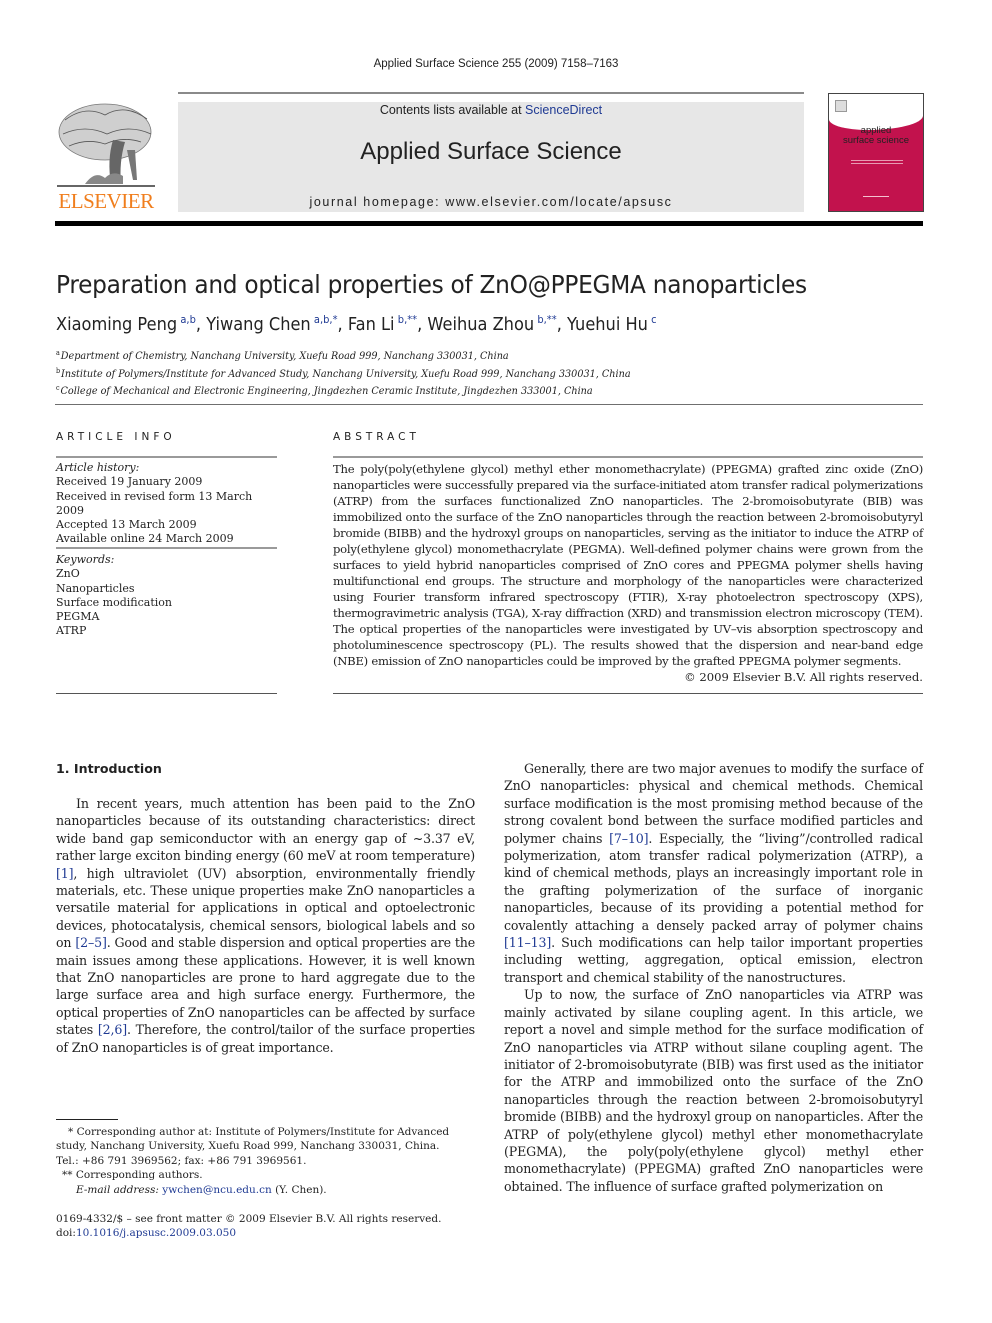 This screenshot has width=992, height=1323. What do you see at coordinates (166, 457) in the screenshot?
I see `article-info-rule` at bounding box center [166, 457].